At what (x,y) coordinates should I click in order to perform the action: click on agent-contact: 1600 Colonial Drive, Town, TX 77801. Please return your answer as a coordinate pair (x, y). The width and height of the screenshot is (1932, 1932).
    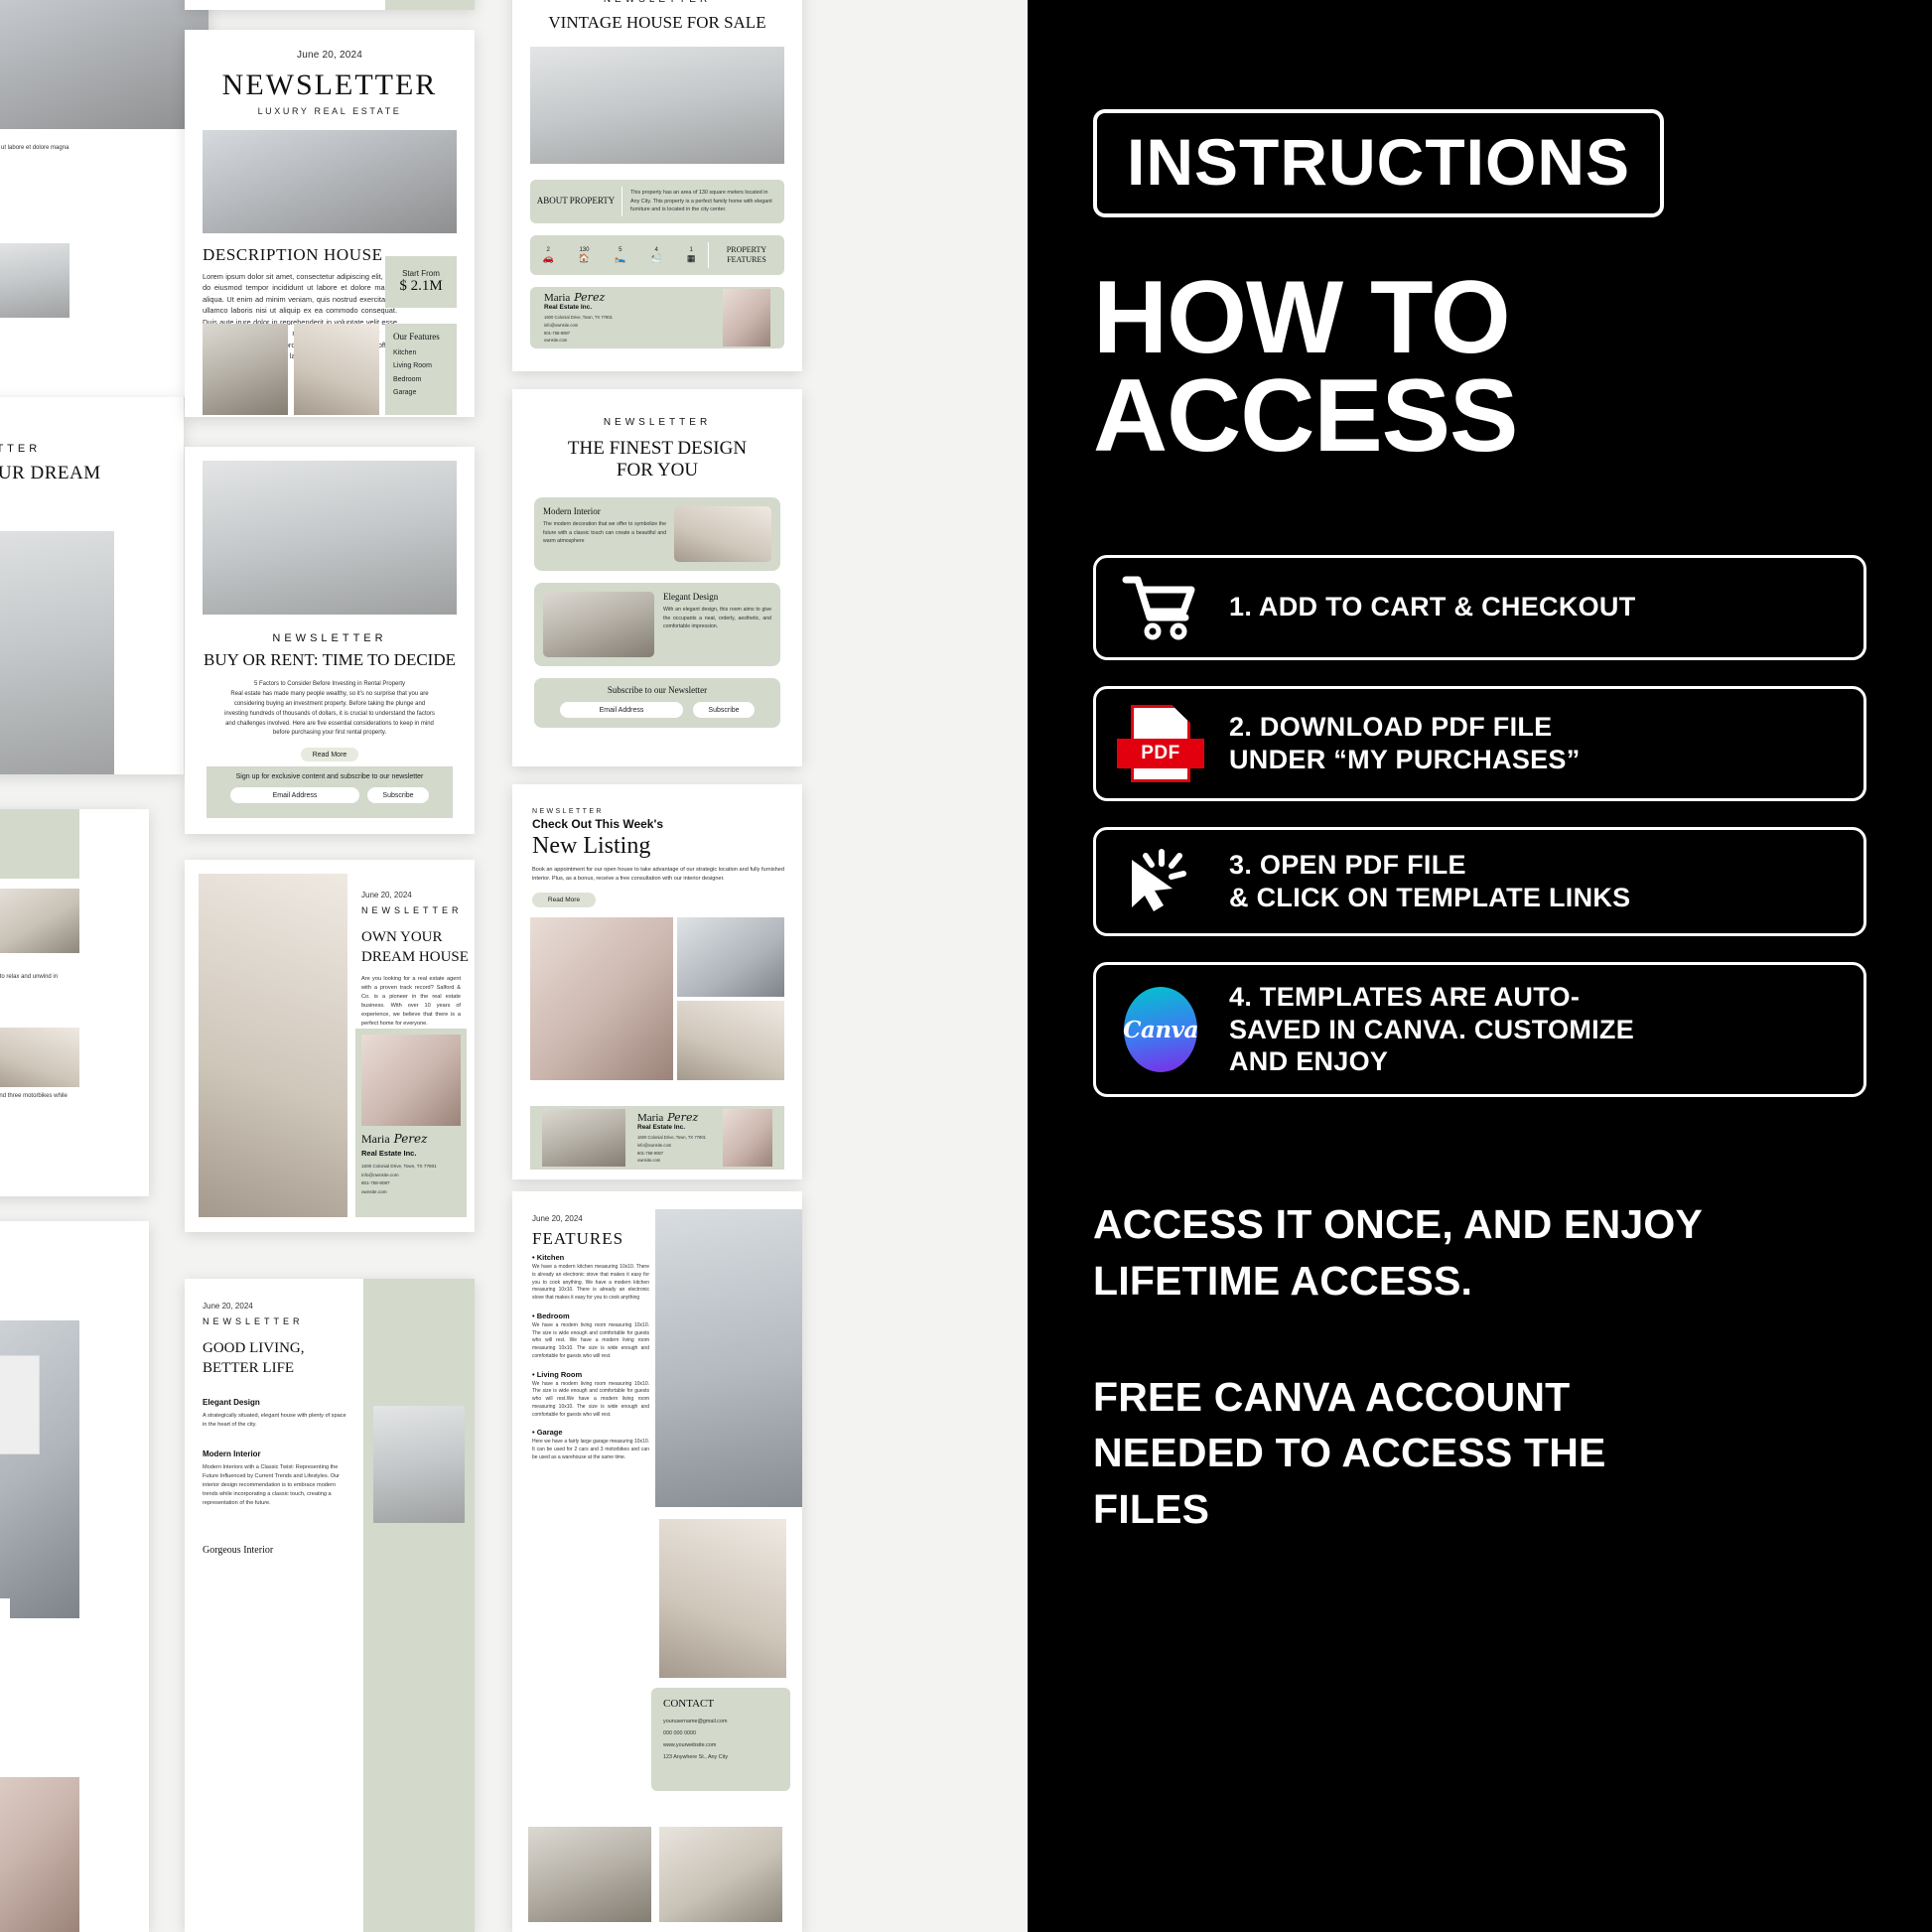
    Looking at the image, I should click on (578, 317).